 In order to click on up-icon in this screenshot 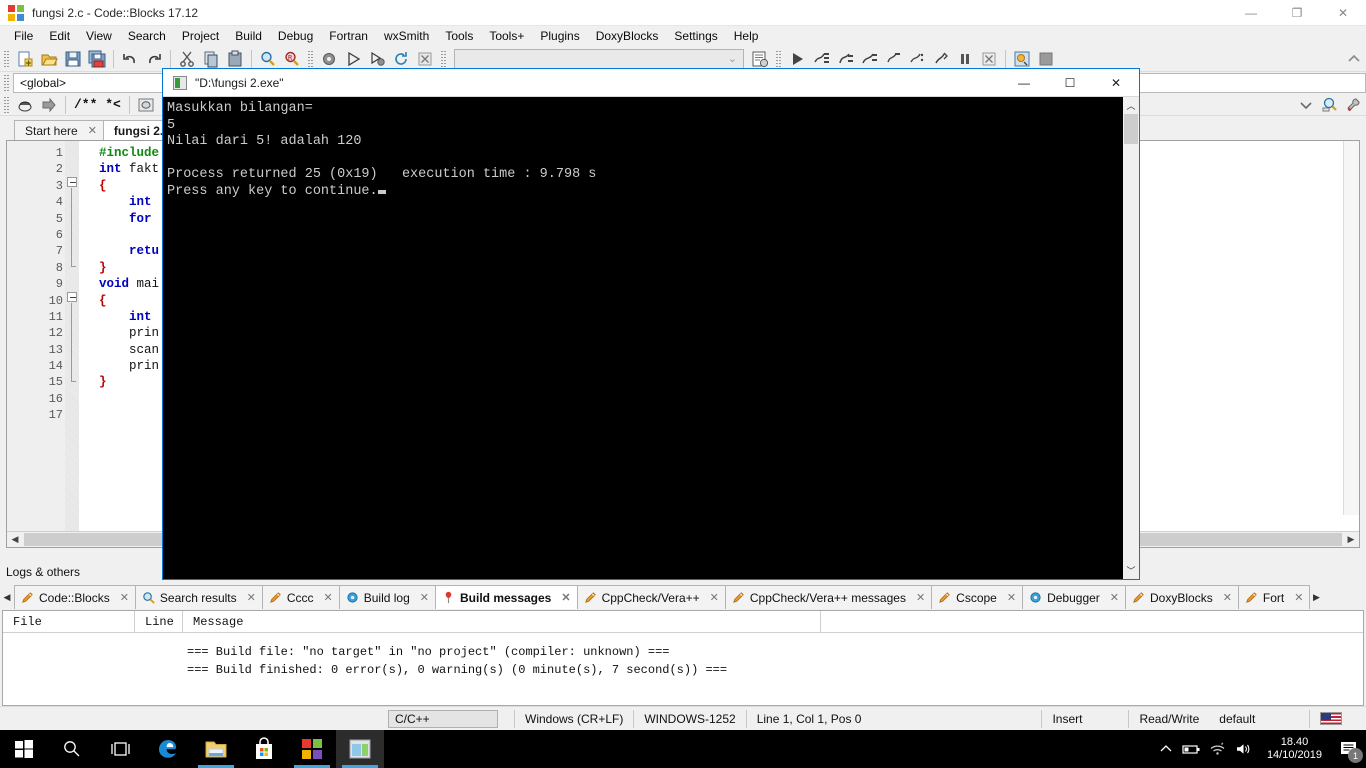, I will do `click(1354, 59)`.